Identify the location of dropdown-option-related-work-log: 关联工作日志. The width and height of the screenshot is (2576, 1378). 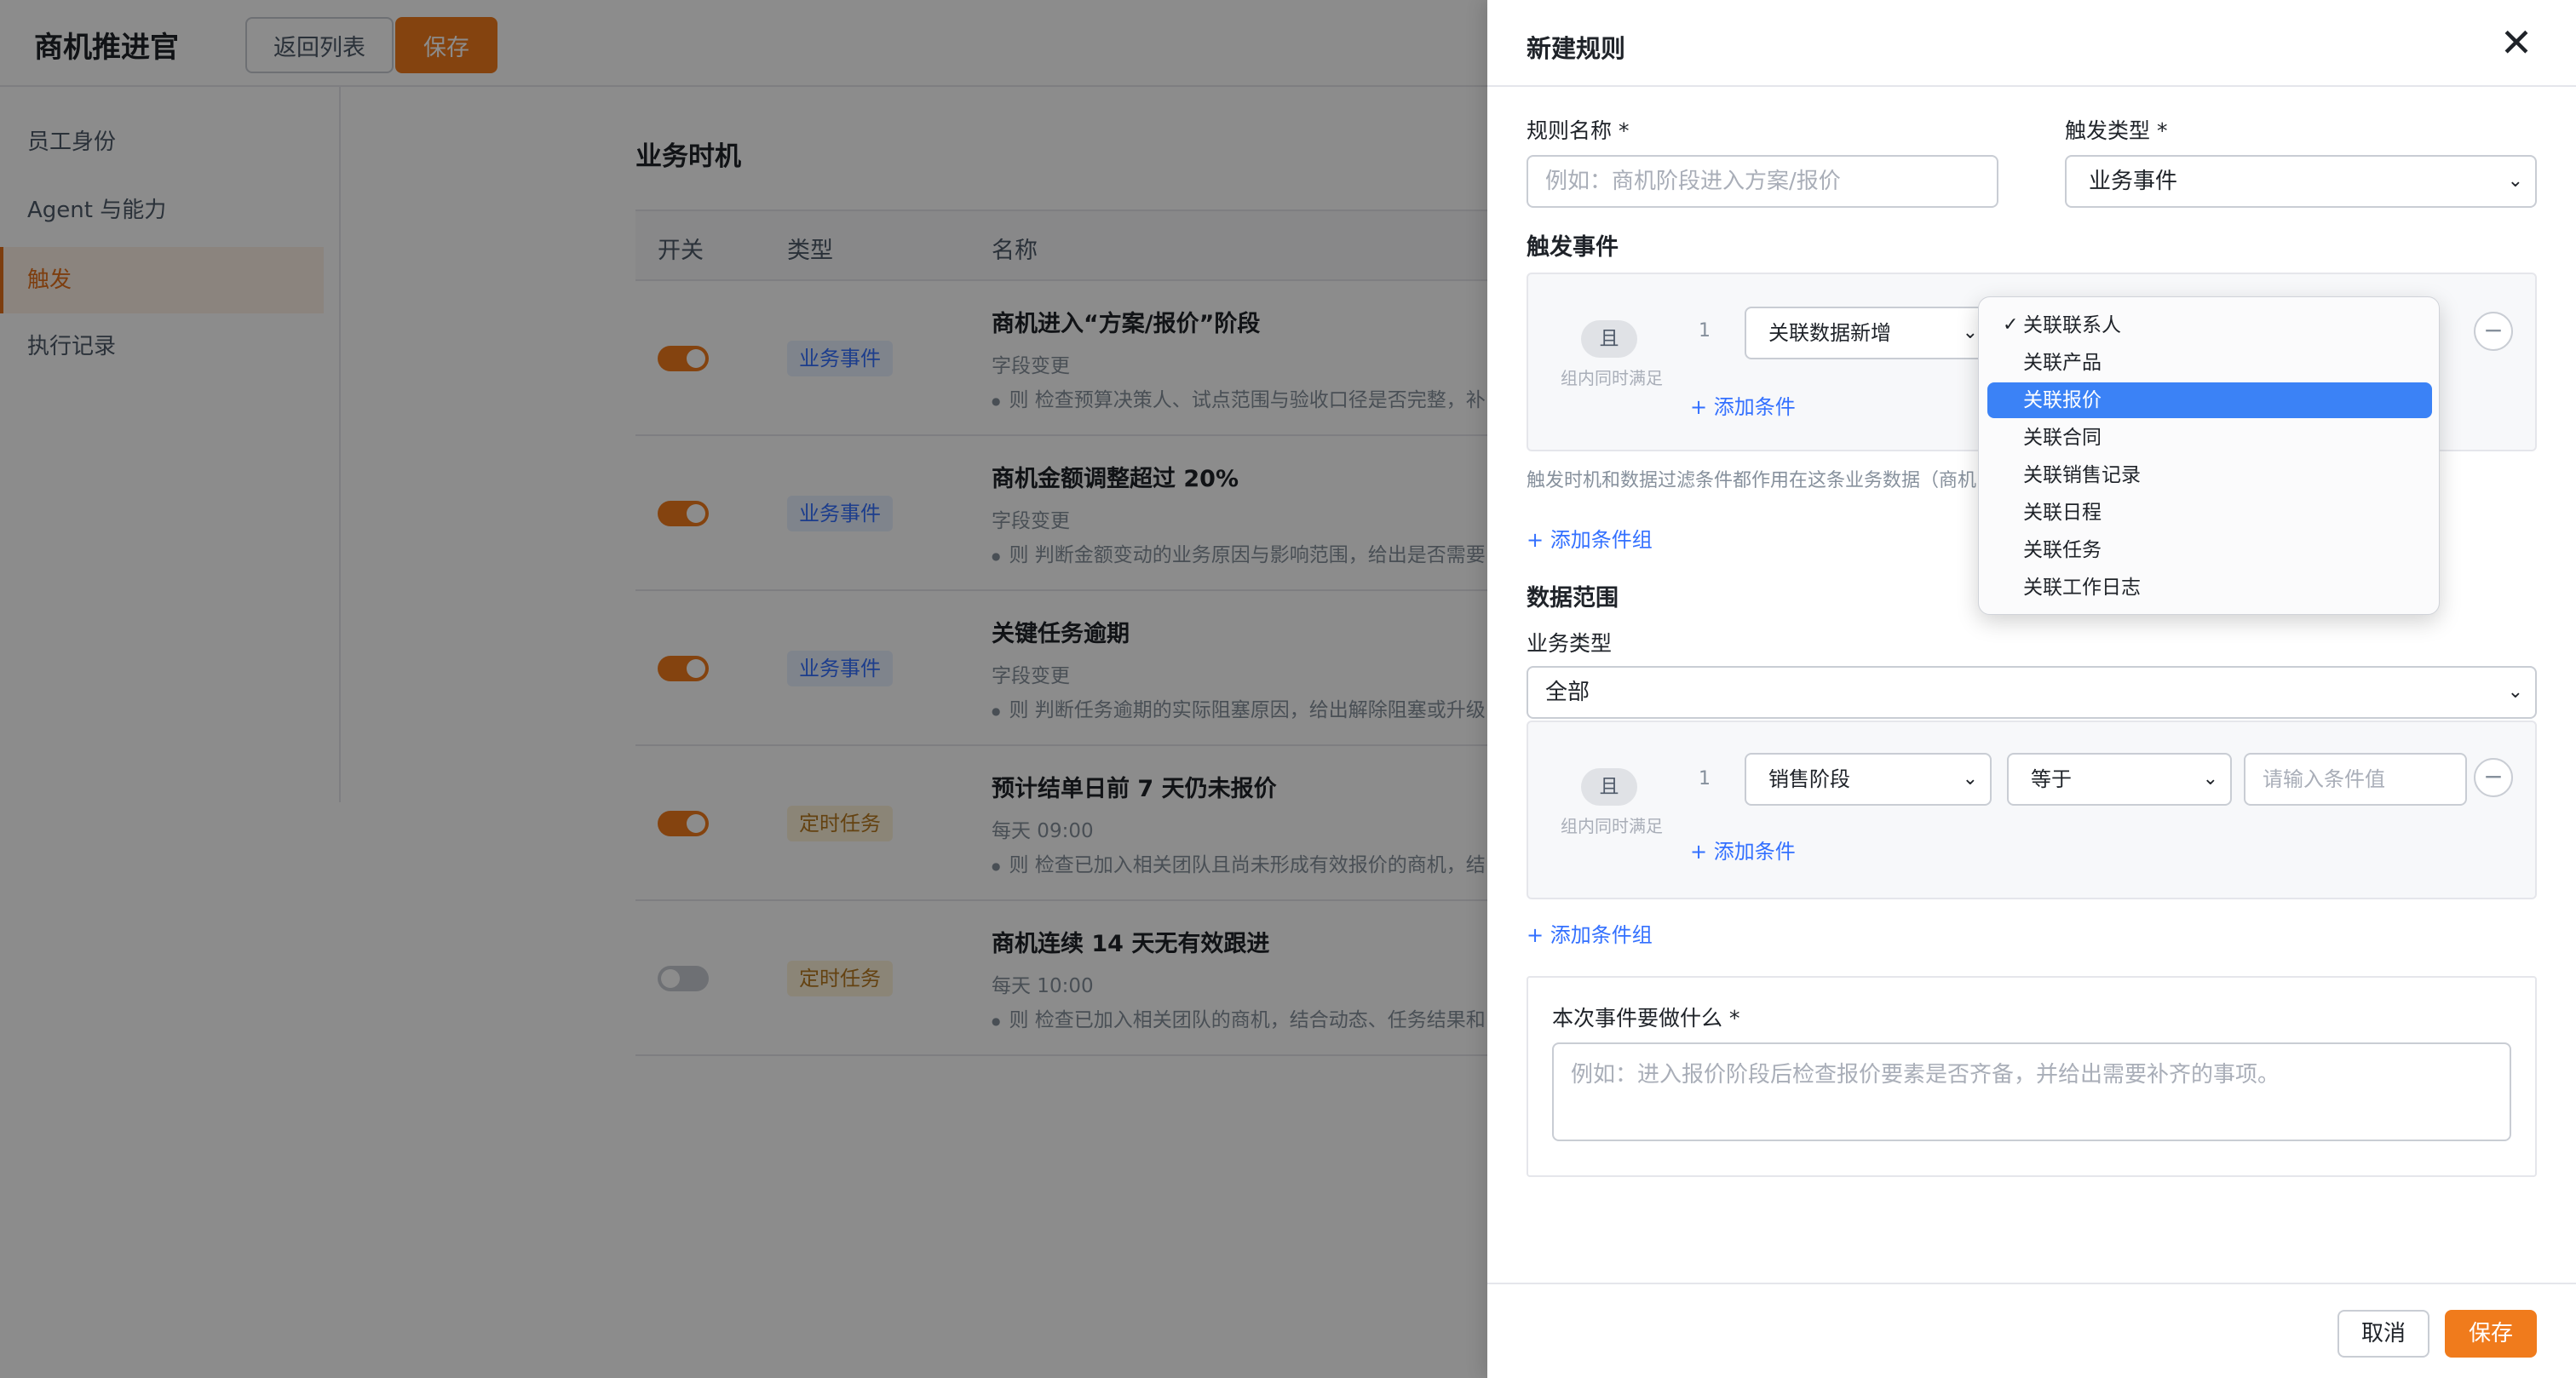
(2209, 588).